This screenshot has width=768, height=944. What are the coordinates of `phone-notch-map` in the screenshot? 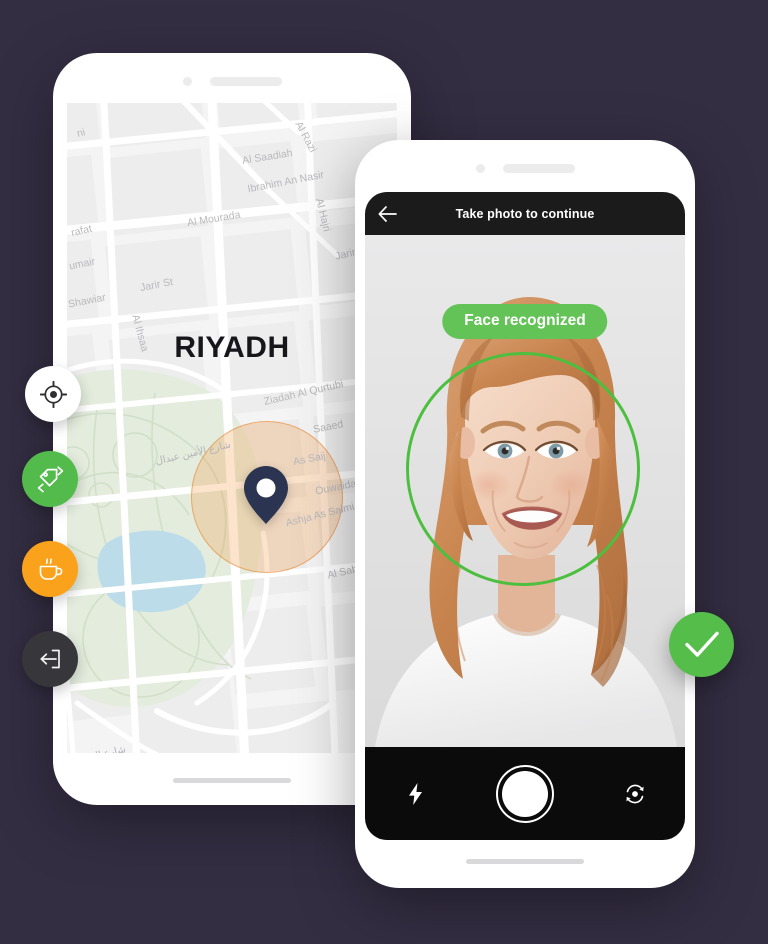 It's located at (232, 81).